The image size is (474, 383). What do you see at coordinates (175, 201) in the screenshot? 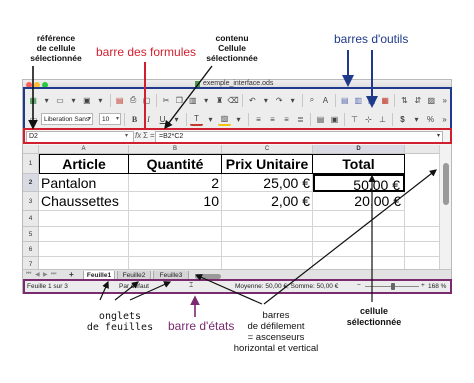
I see `table-cell: 10` at bounding box center [175, 201].